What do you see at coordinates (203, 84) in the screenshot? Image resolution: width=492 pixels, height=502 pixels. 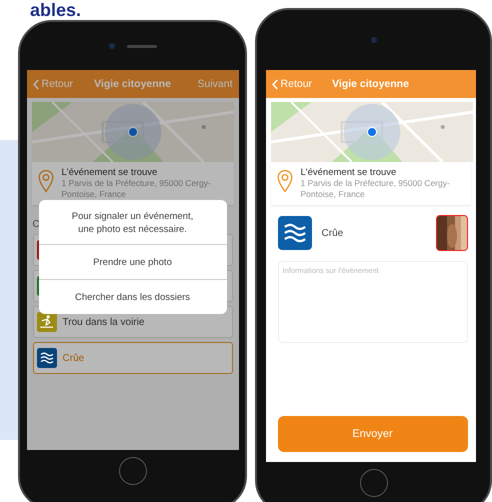 I see `next-link: Suivant` at bounding box center [203, 84].